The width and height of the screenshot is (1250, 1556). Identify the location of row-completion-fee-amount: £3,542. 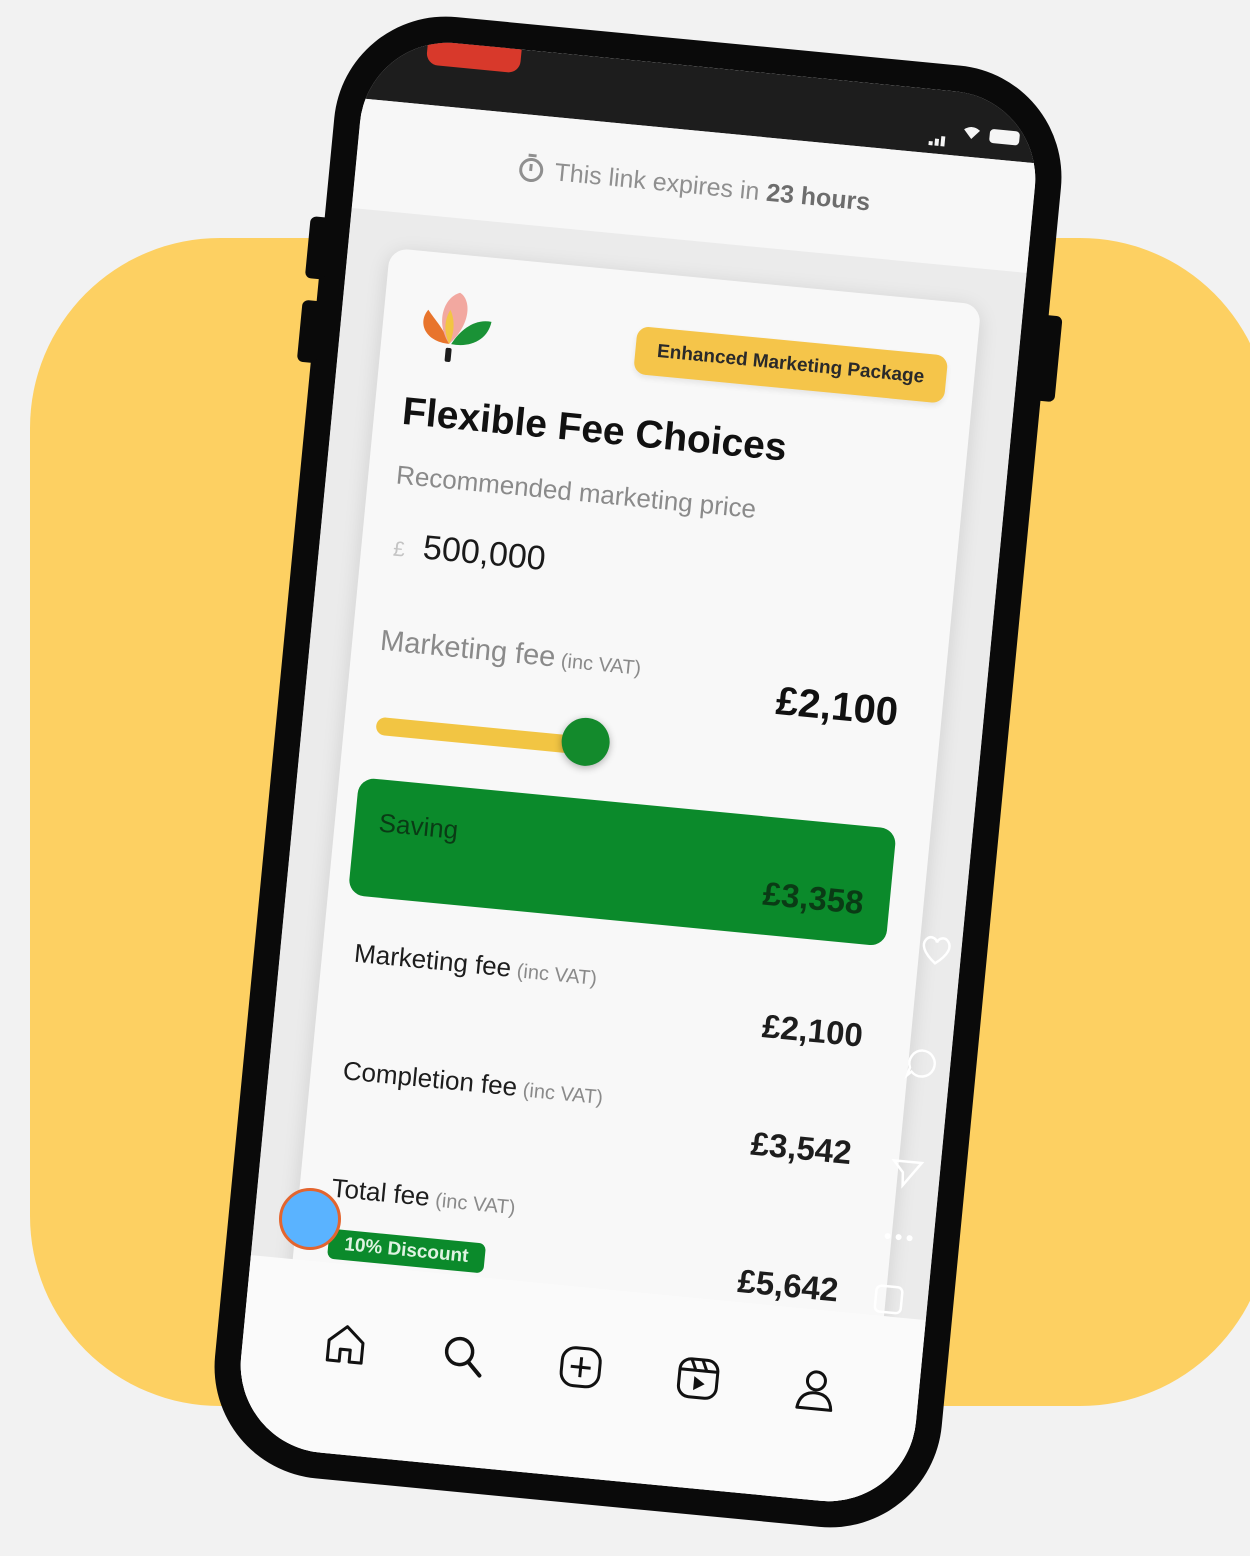
(801, 1148).